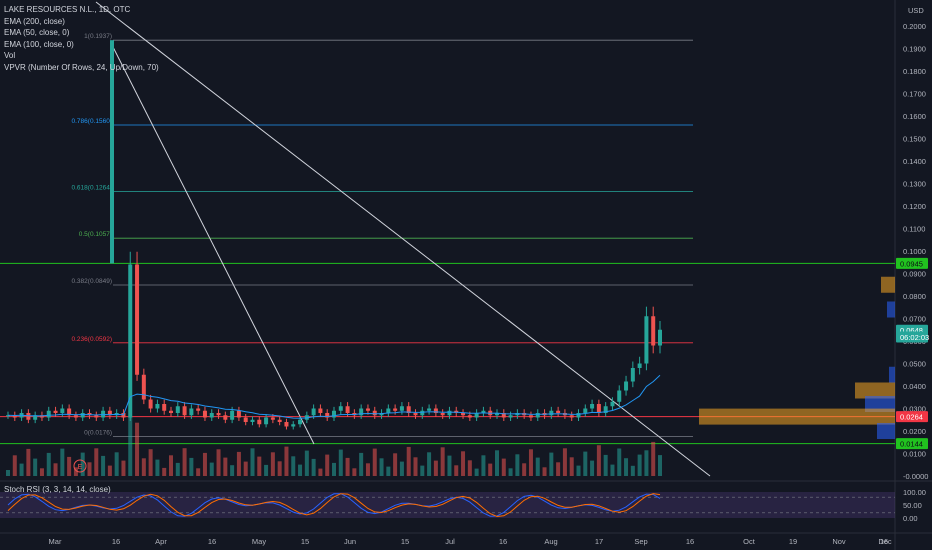 This screenshot has height=550, width=932. Describe the element at coordinates (914, 274) in the screenshot. I see `y-tick-label: 0.0900` at that location.